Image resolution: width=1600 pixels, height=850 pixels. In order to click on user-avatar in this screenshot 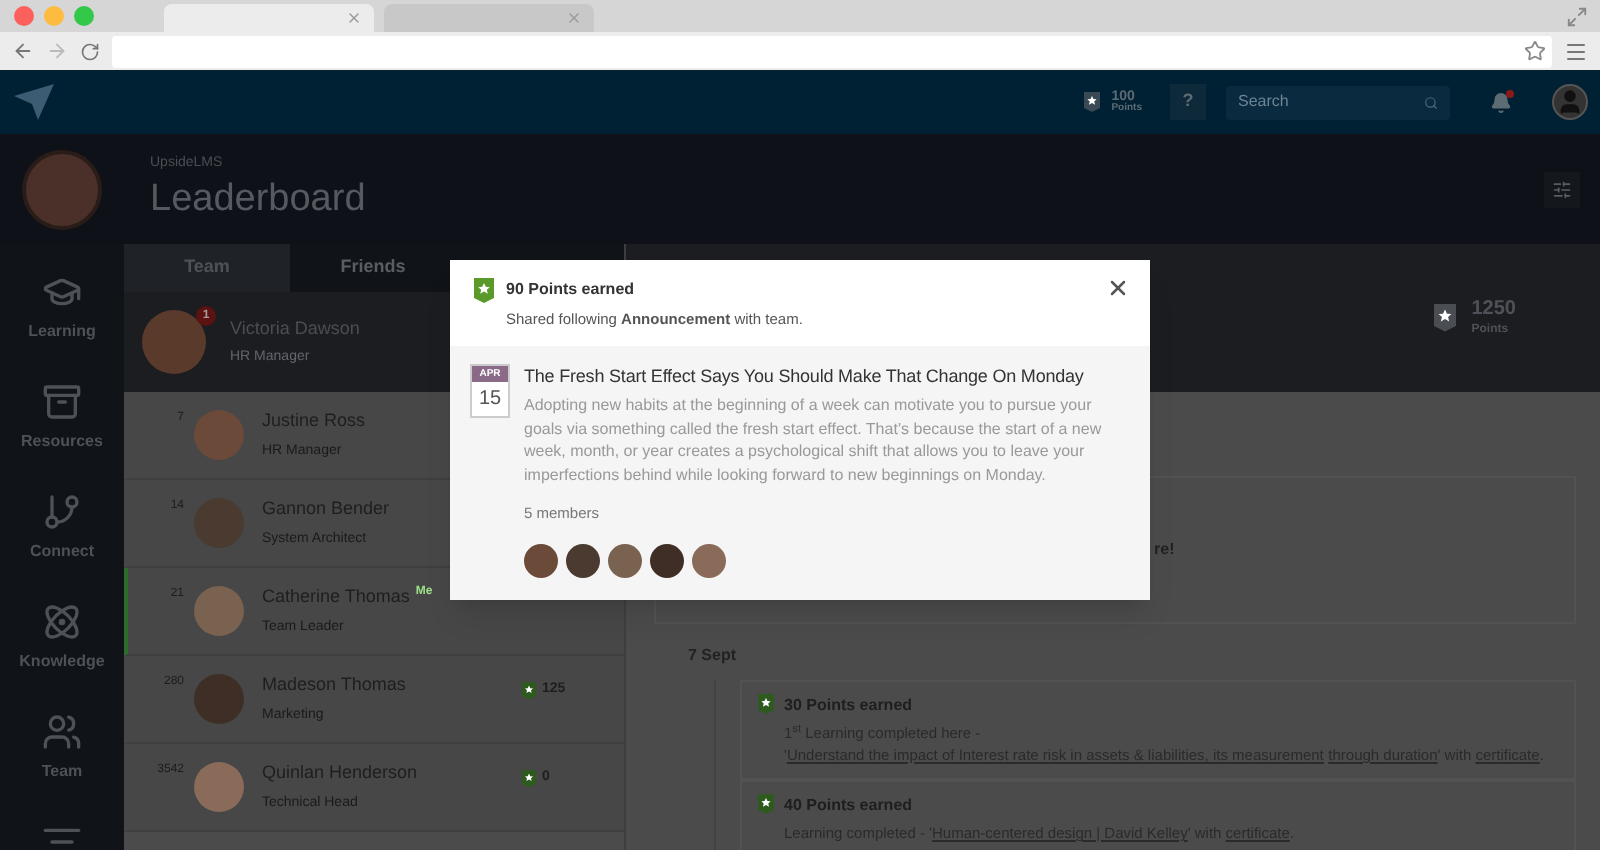, I will do `click(1570, 102)`.